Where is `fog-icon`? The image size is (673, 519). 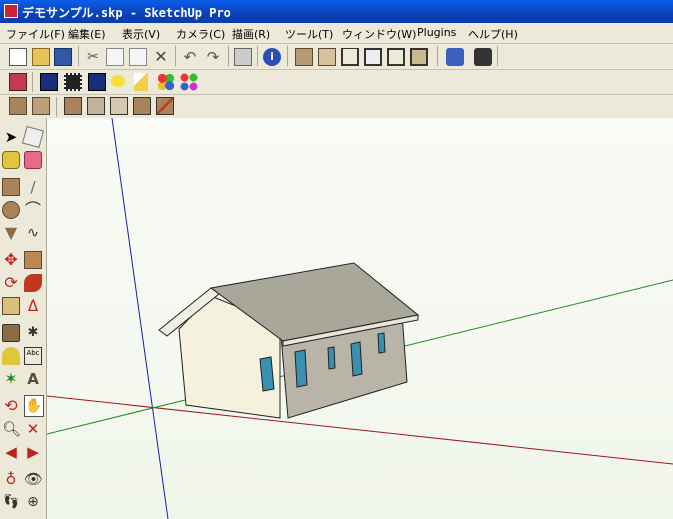
fog-icon is located at coordinates (483, 57).